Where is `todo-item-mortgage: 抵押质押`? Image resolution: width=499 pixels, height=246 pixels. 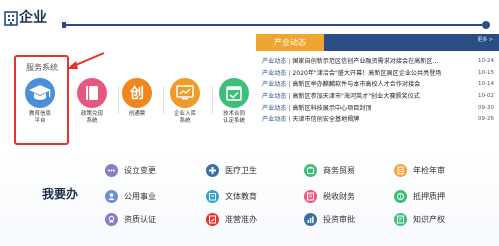
todo-item-mortgage: 抵押质押 is located at coordinates (419, 196).